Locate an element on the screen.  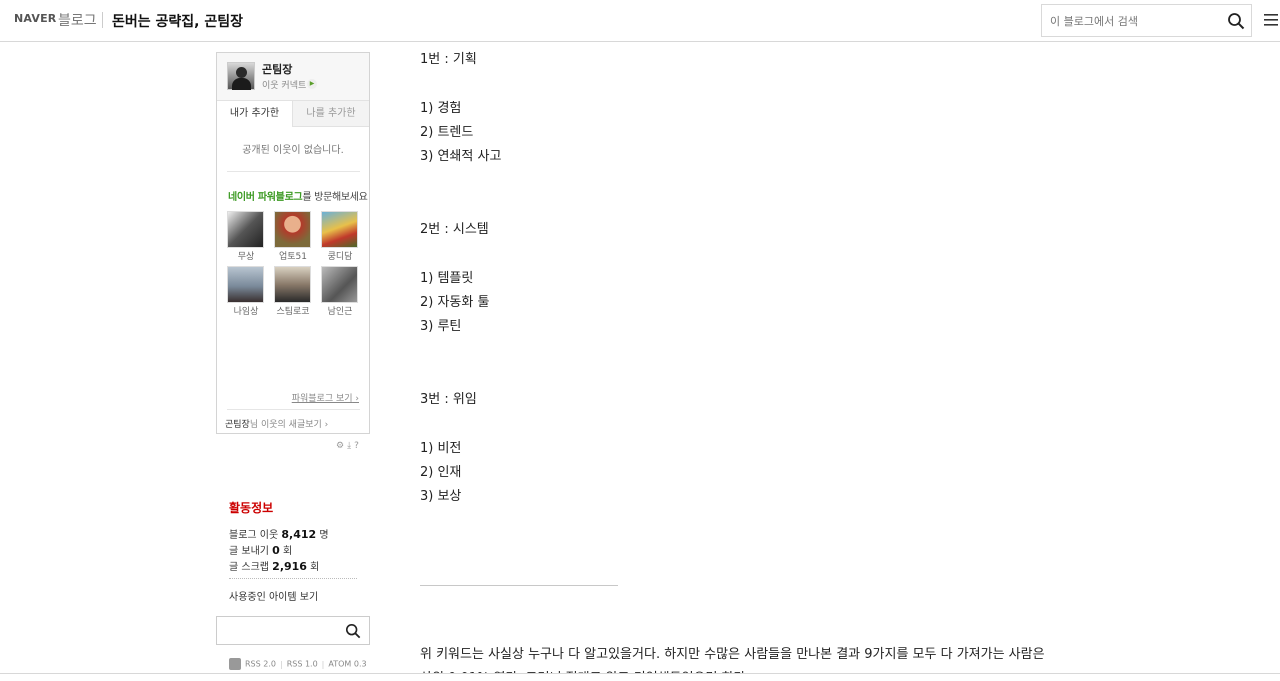
menu-icon is located at coordinates (1271, 20).